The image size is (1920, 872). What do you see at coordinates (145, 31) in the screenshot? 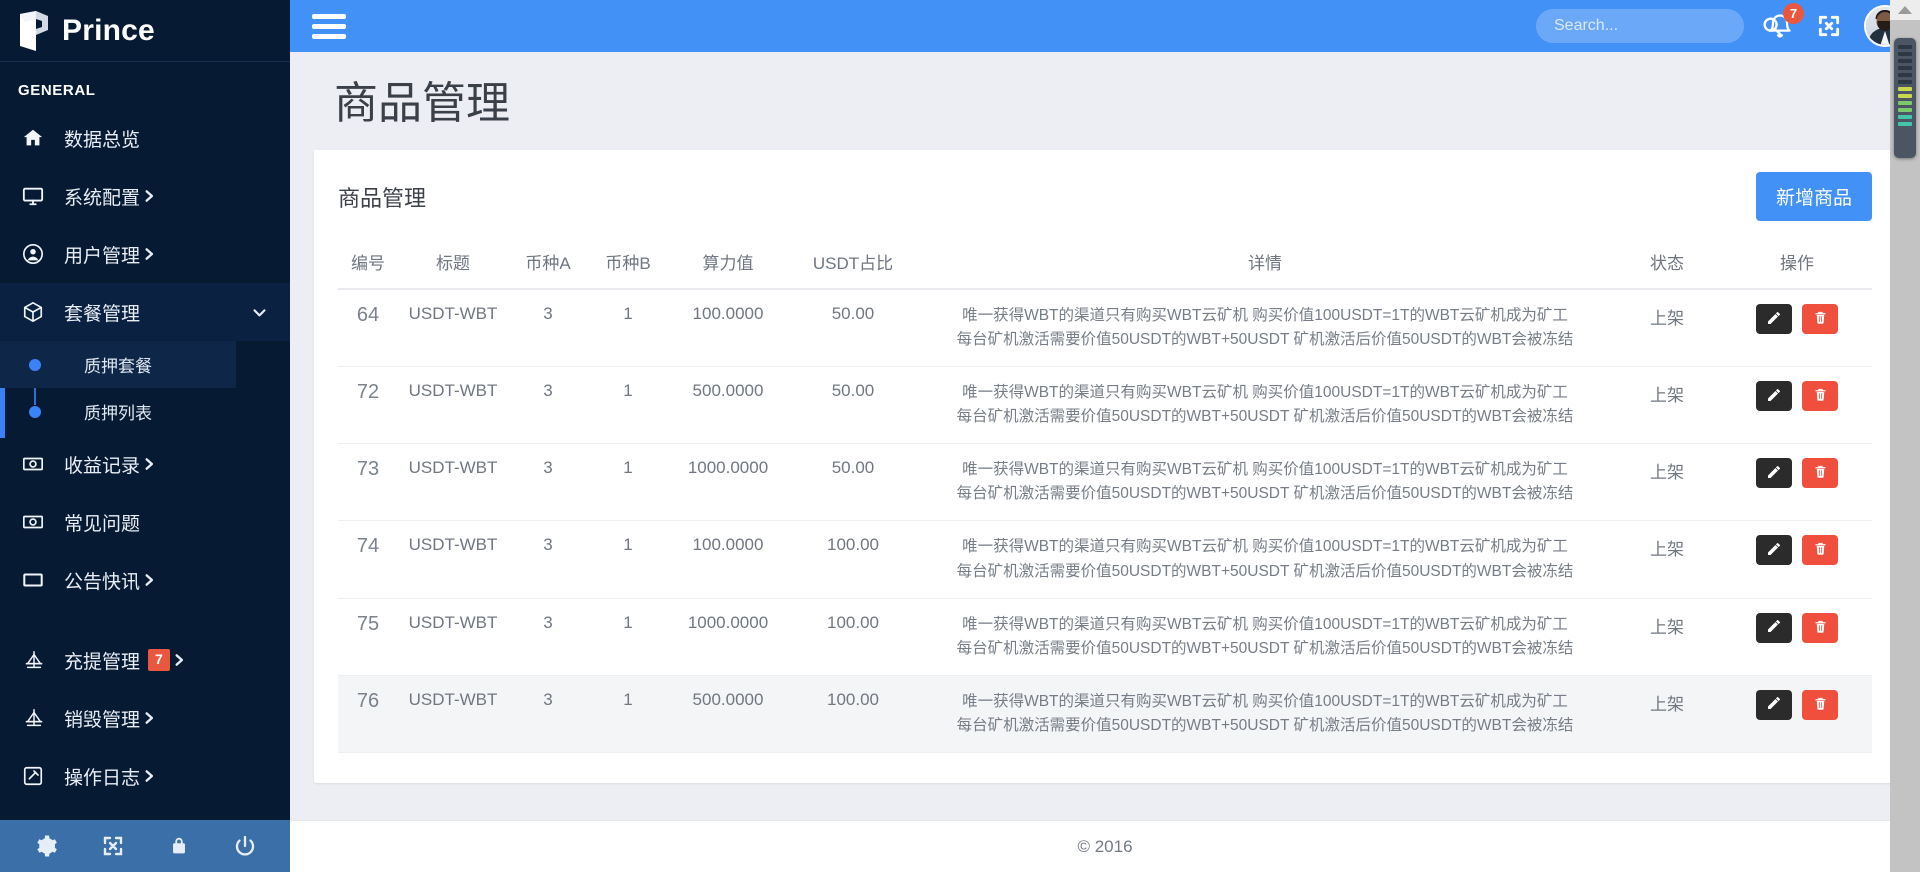
I see `brand: Prince` at bounding box center [145, 31].